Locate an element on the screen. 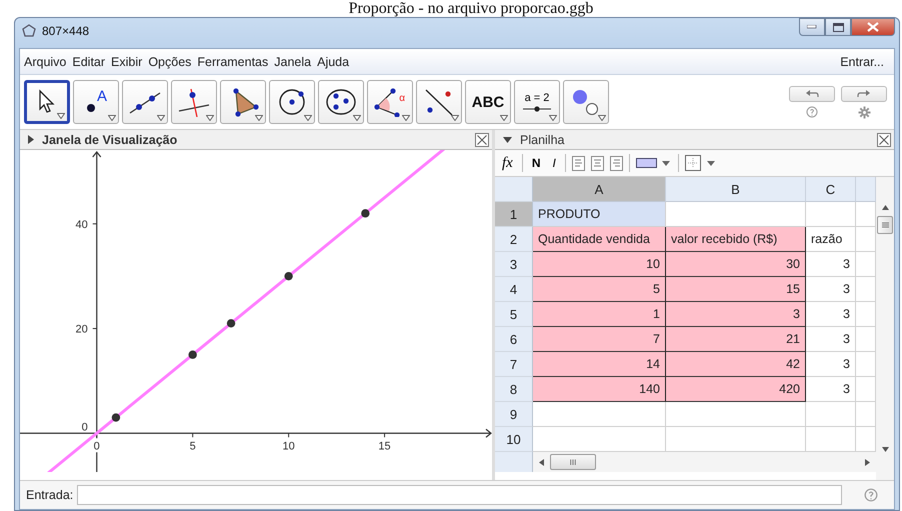 The height and width of the screenshot is (511, 902). app-icon is located at coordinates (29, 31).